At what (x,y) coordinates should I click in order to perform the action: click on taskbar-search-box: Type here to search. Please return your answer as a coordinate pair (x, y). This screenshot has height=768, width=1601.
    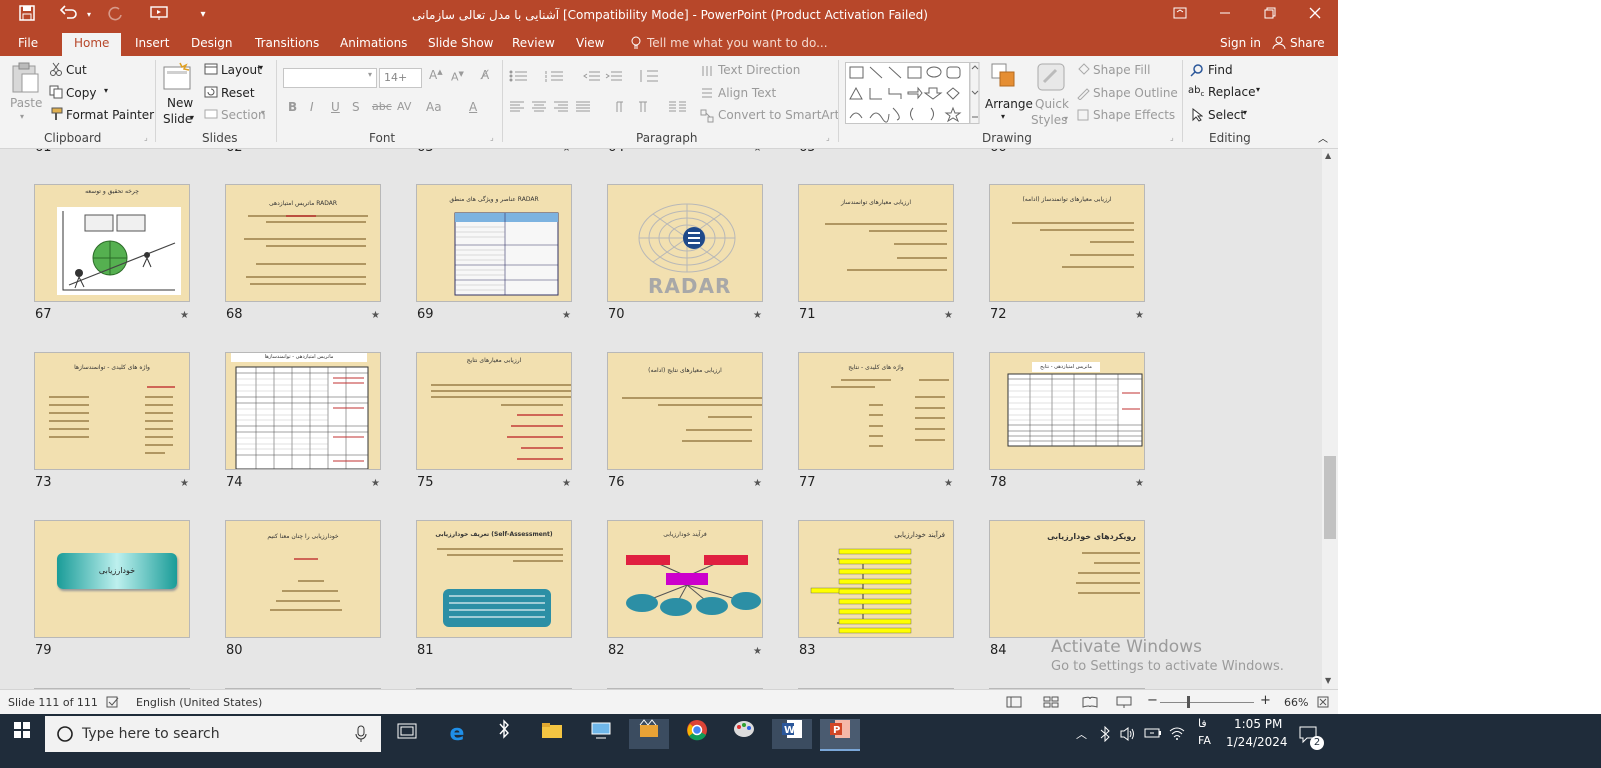
    Looking at the image, I should click on (213, 734).